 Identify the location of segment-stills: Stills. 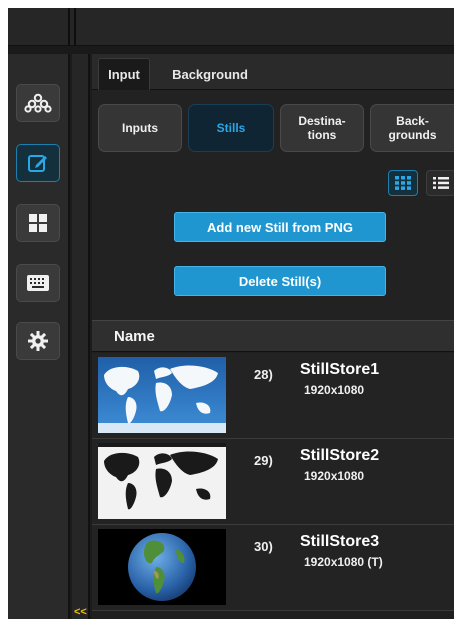
(231, 128).